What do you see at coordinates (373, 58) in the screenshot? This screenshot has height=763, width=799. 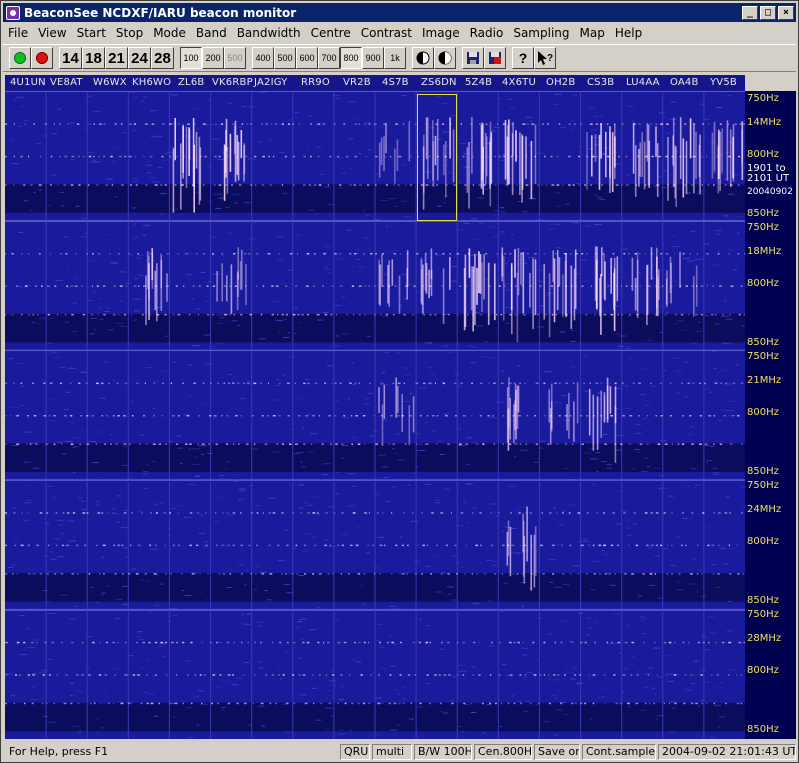 I see `centre-900-button: 900` at bounding box center [373, 58].